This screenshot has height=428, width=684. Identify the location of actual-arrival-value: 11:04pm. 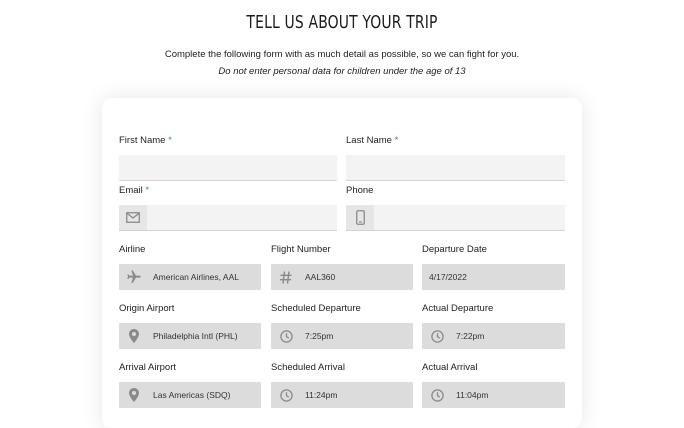
(472, 395).